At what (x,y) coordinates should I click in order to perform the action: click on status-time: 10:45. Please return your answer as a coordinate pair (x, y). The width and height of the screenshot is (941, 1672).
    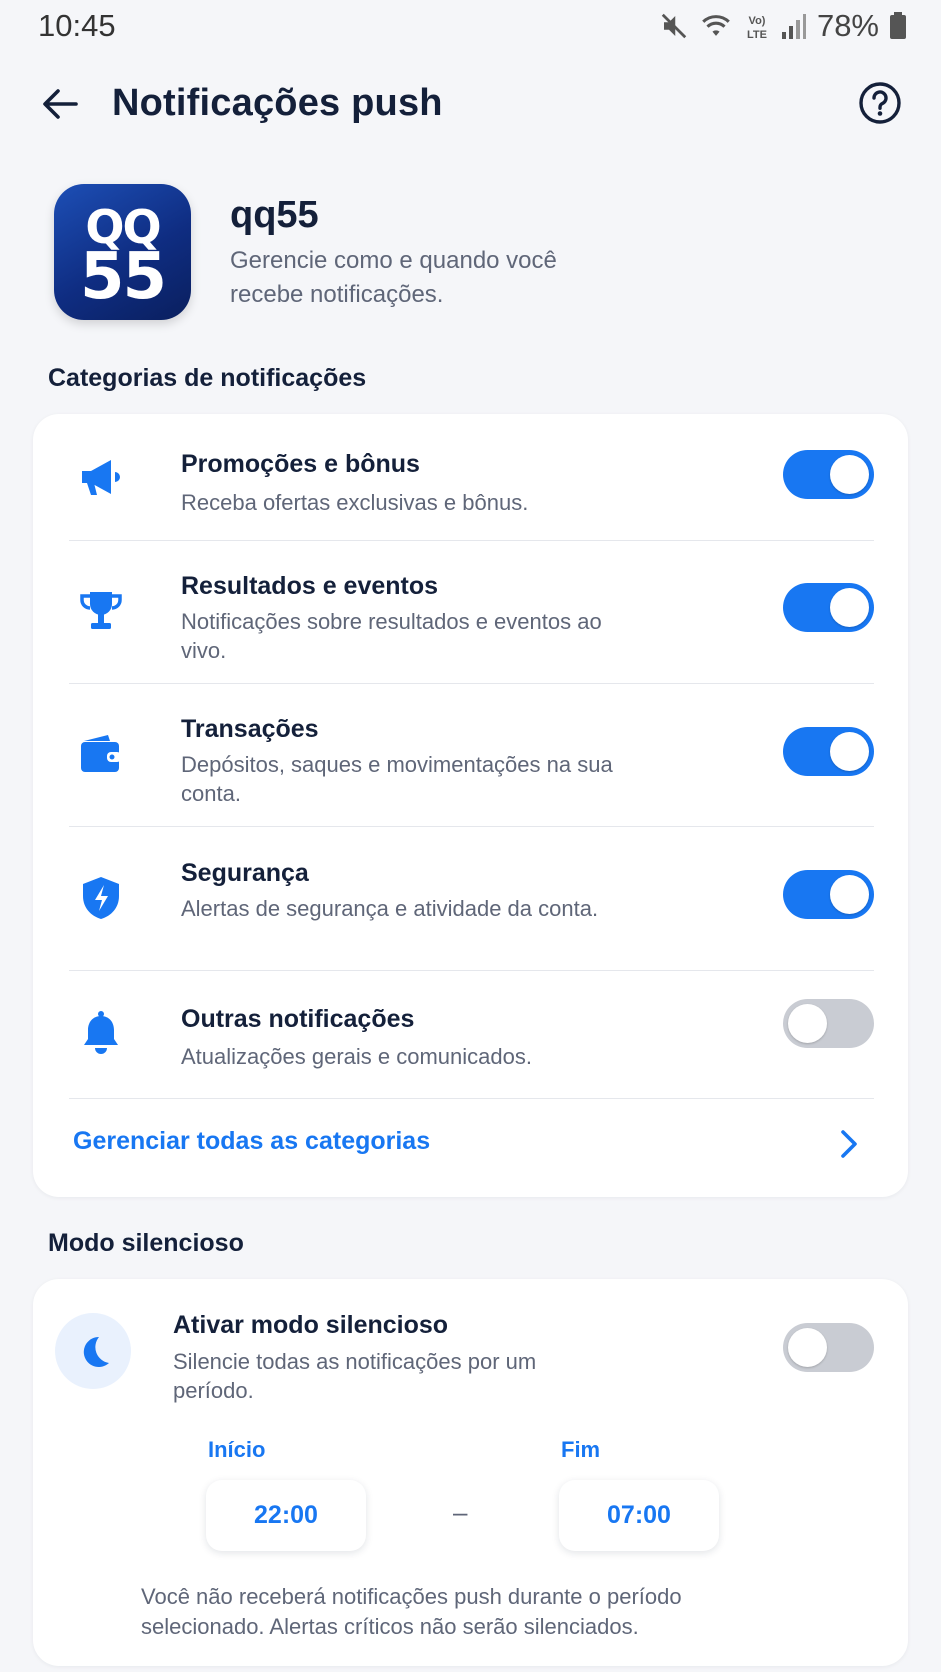
    Looking at the image, I should click on (77, 25).